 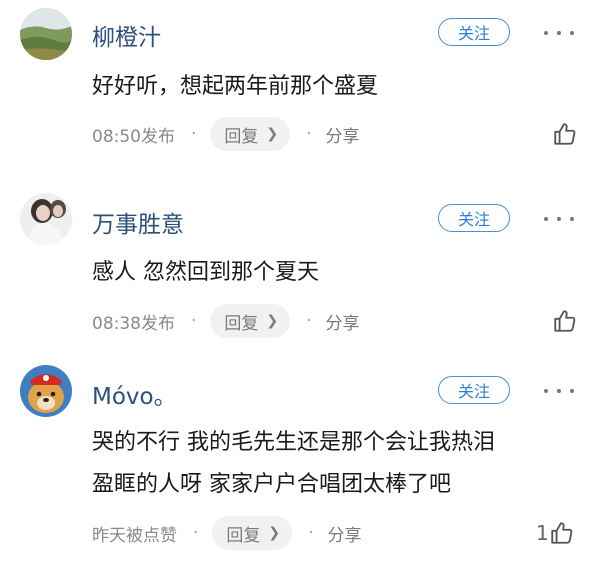 I want to click on avatar-landscape-image, so click(x=46, y=34).